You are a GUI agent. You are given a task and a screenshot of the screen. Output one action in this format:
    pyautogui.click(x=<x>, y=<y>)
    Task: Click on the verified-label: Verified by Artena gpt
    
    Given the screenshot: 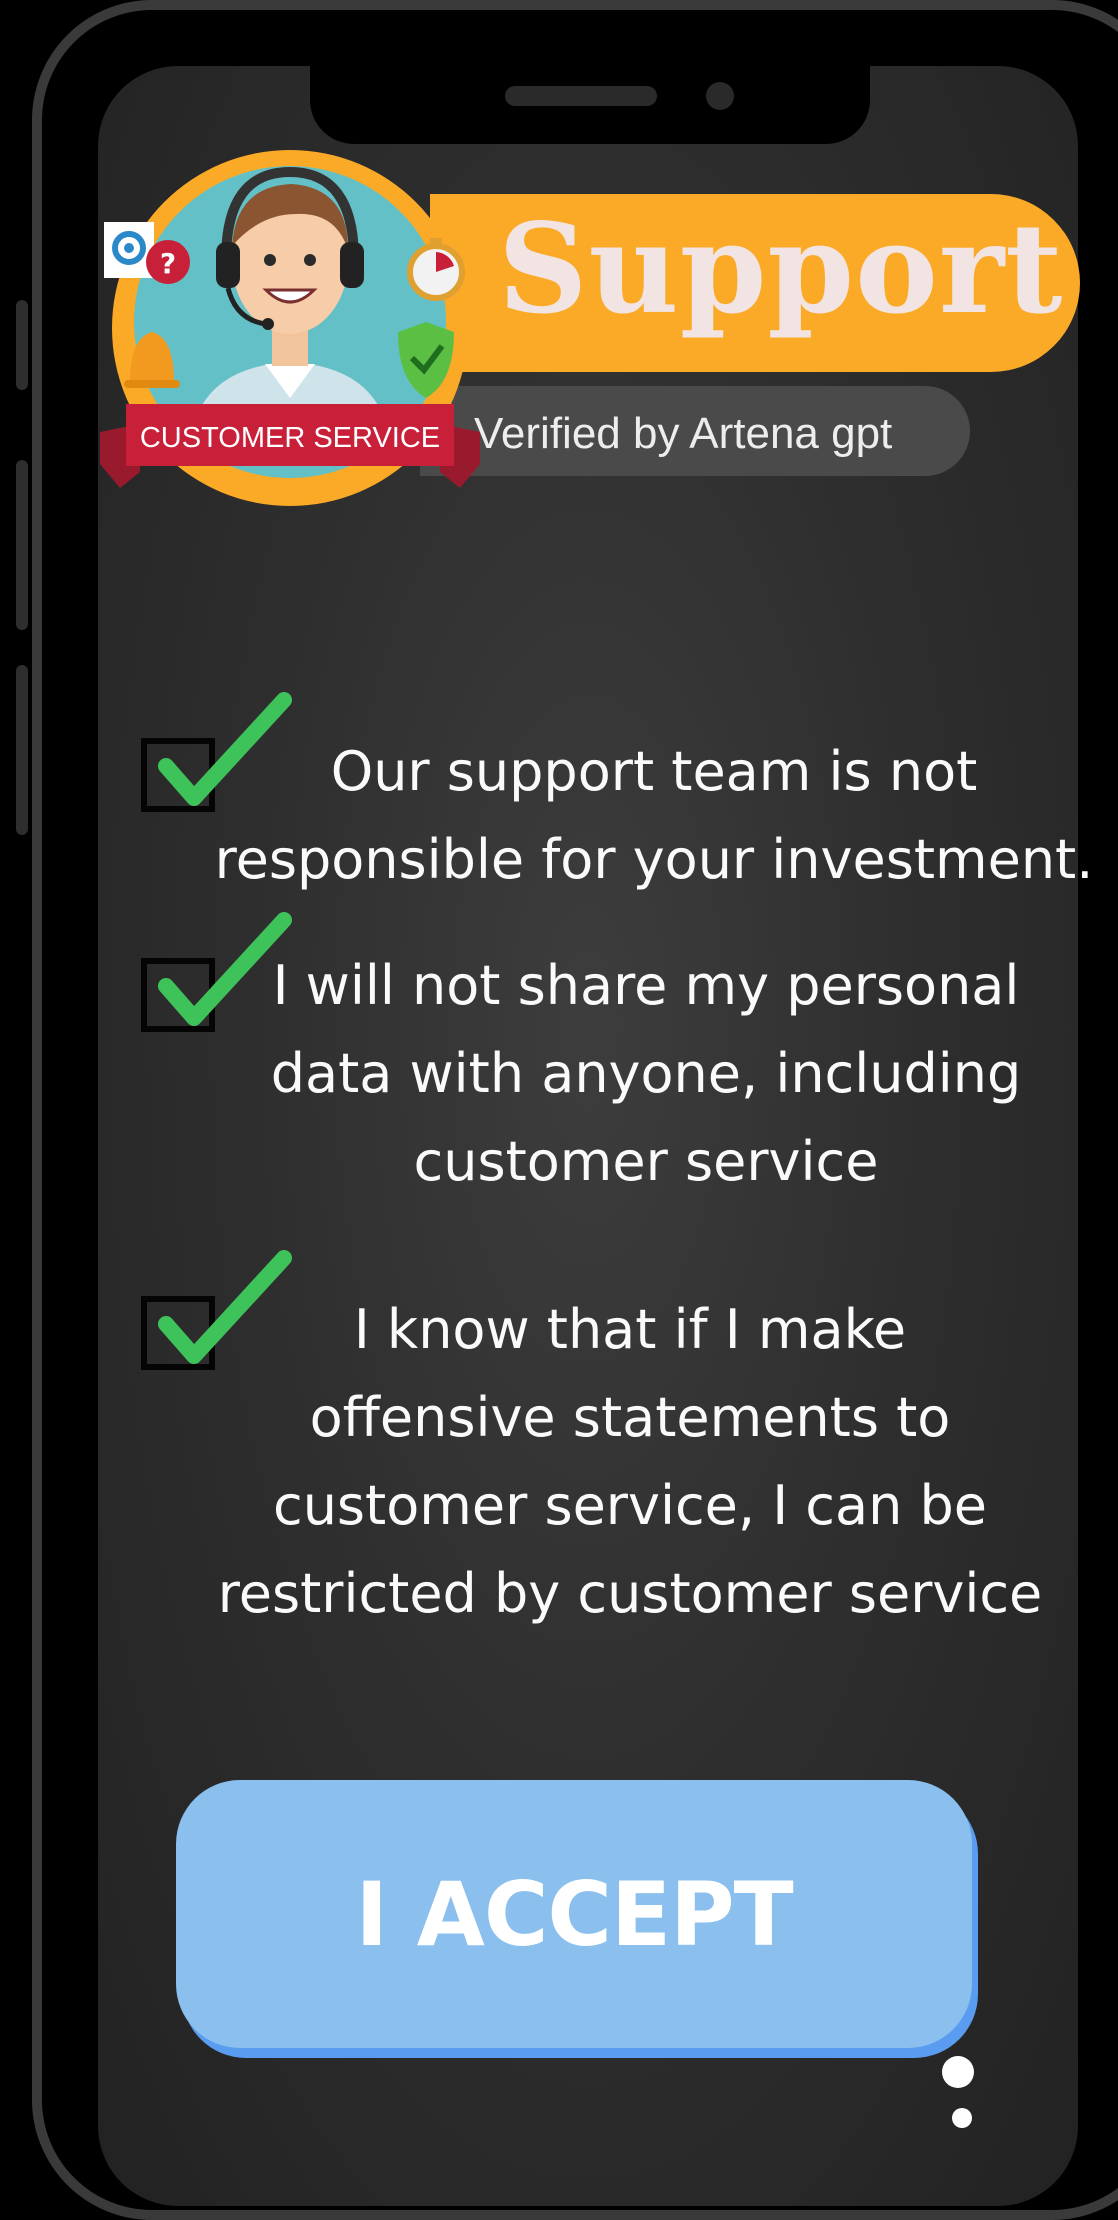 What is the action you would take?
    pyautogui.click(x=683, y=433)
    